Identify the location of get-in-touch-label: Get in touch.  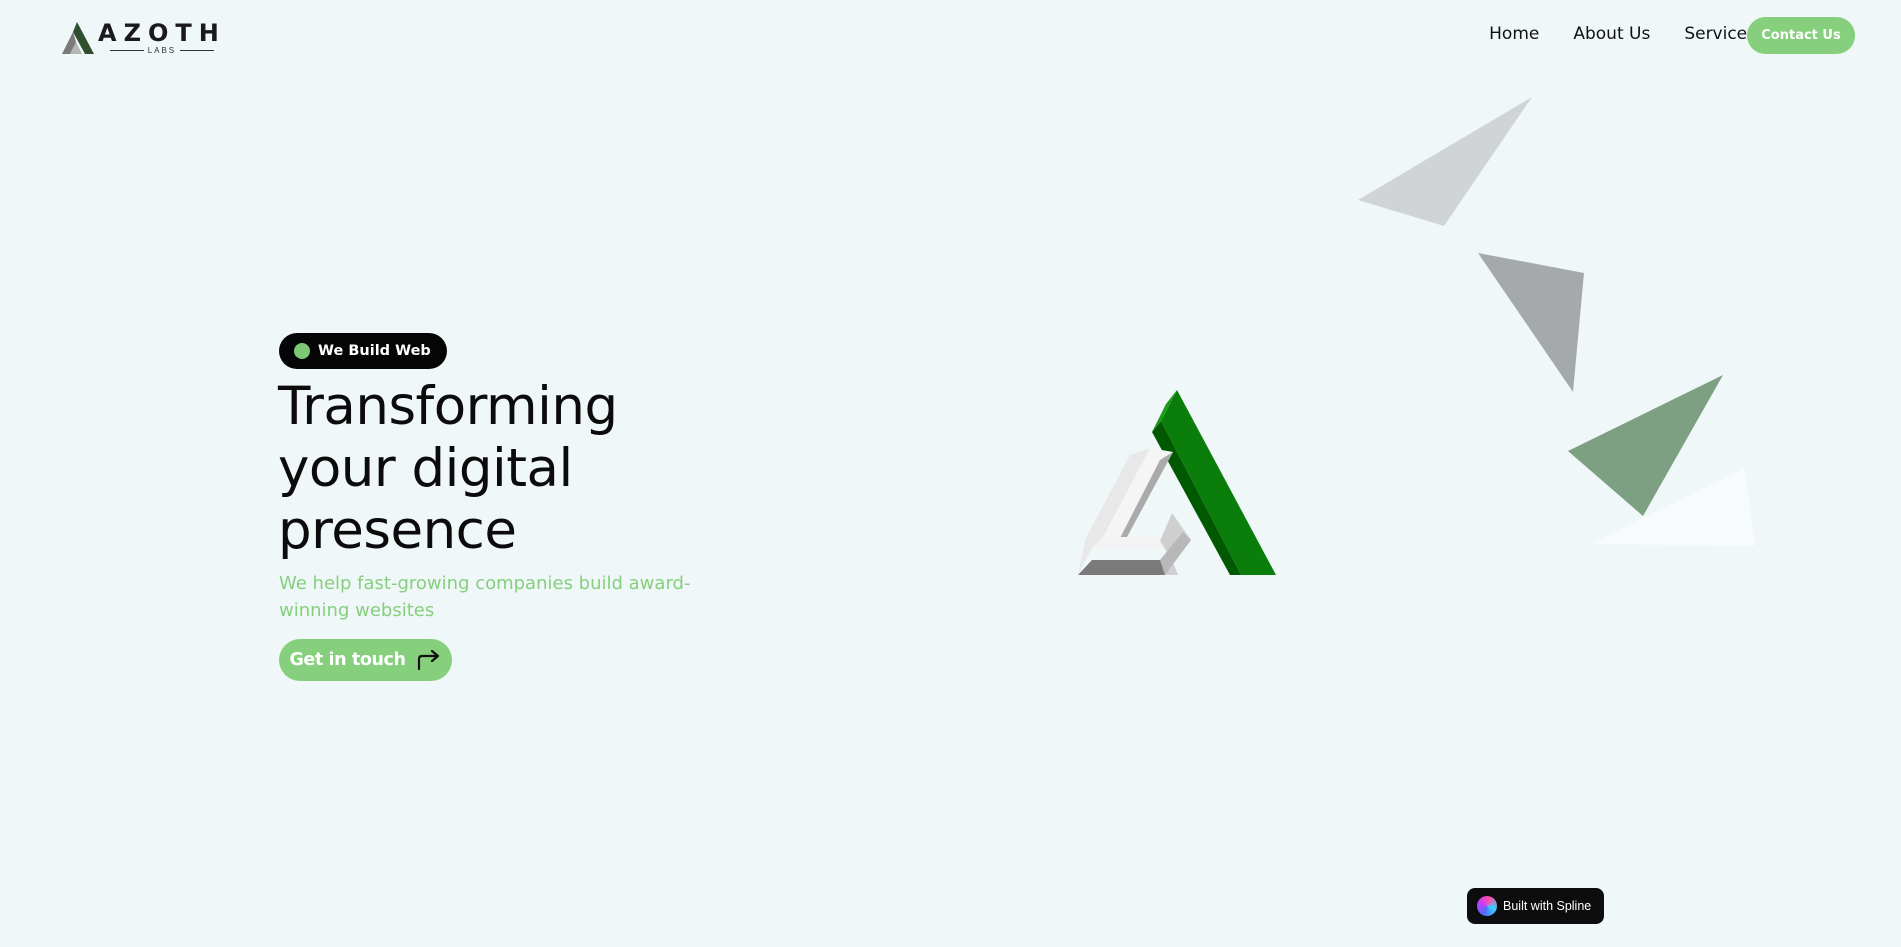
(347, 660).